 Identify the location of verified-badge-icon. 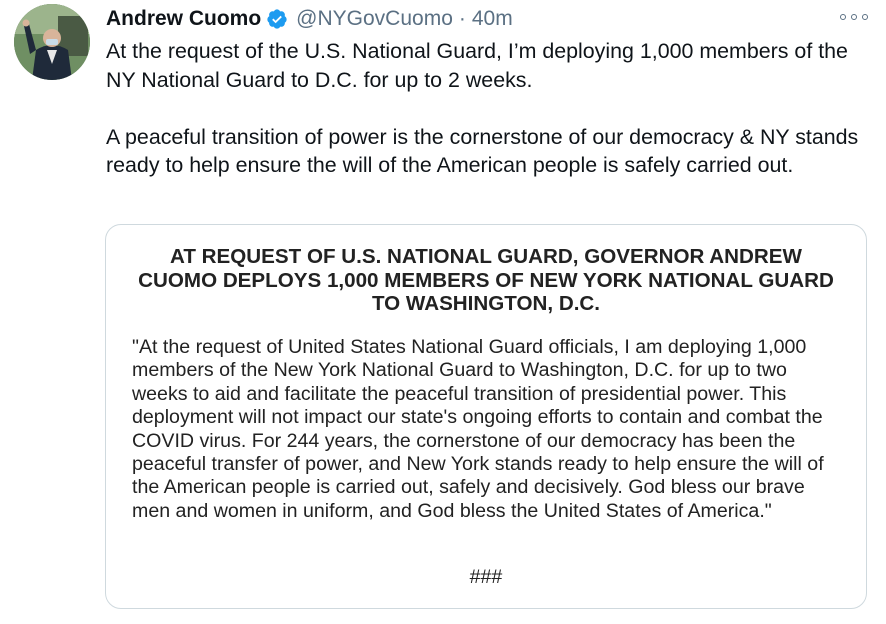
(277, 19).